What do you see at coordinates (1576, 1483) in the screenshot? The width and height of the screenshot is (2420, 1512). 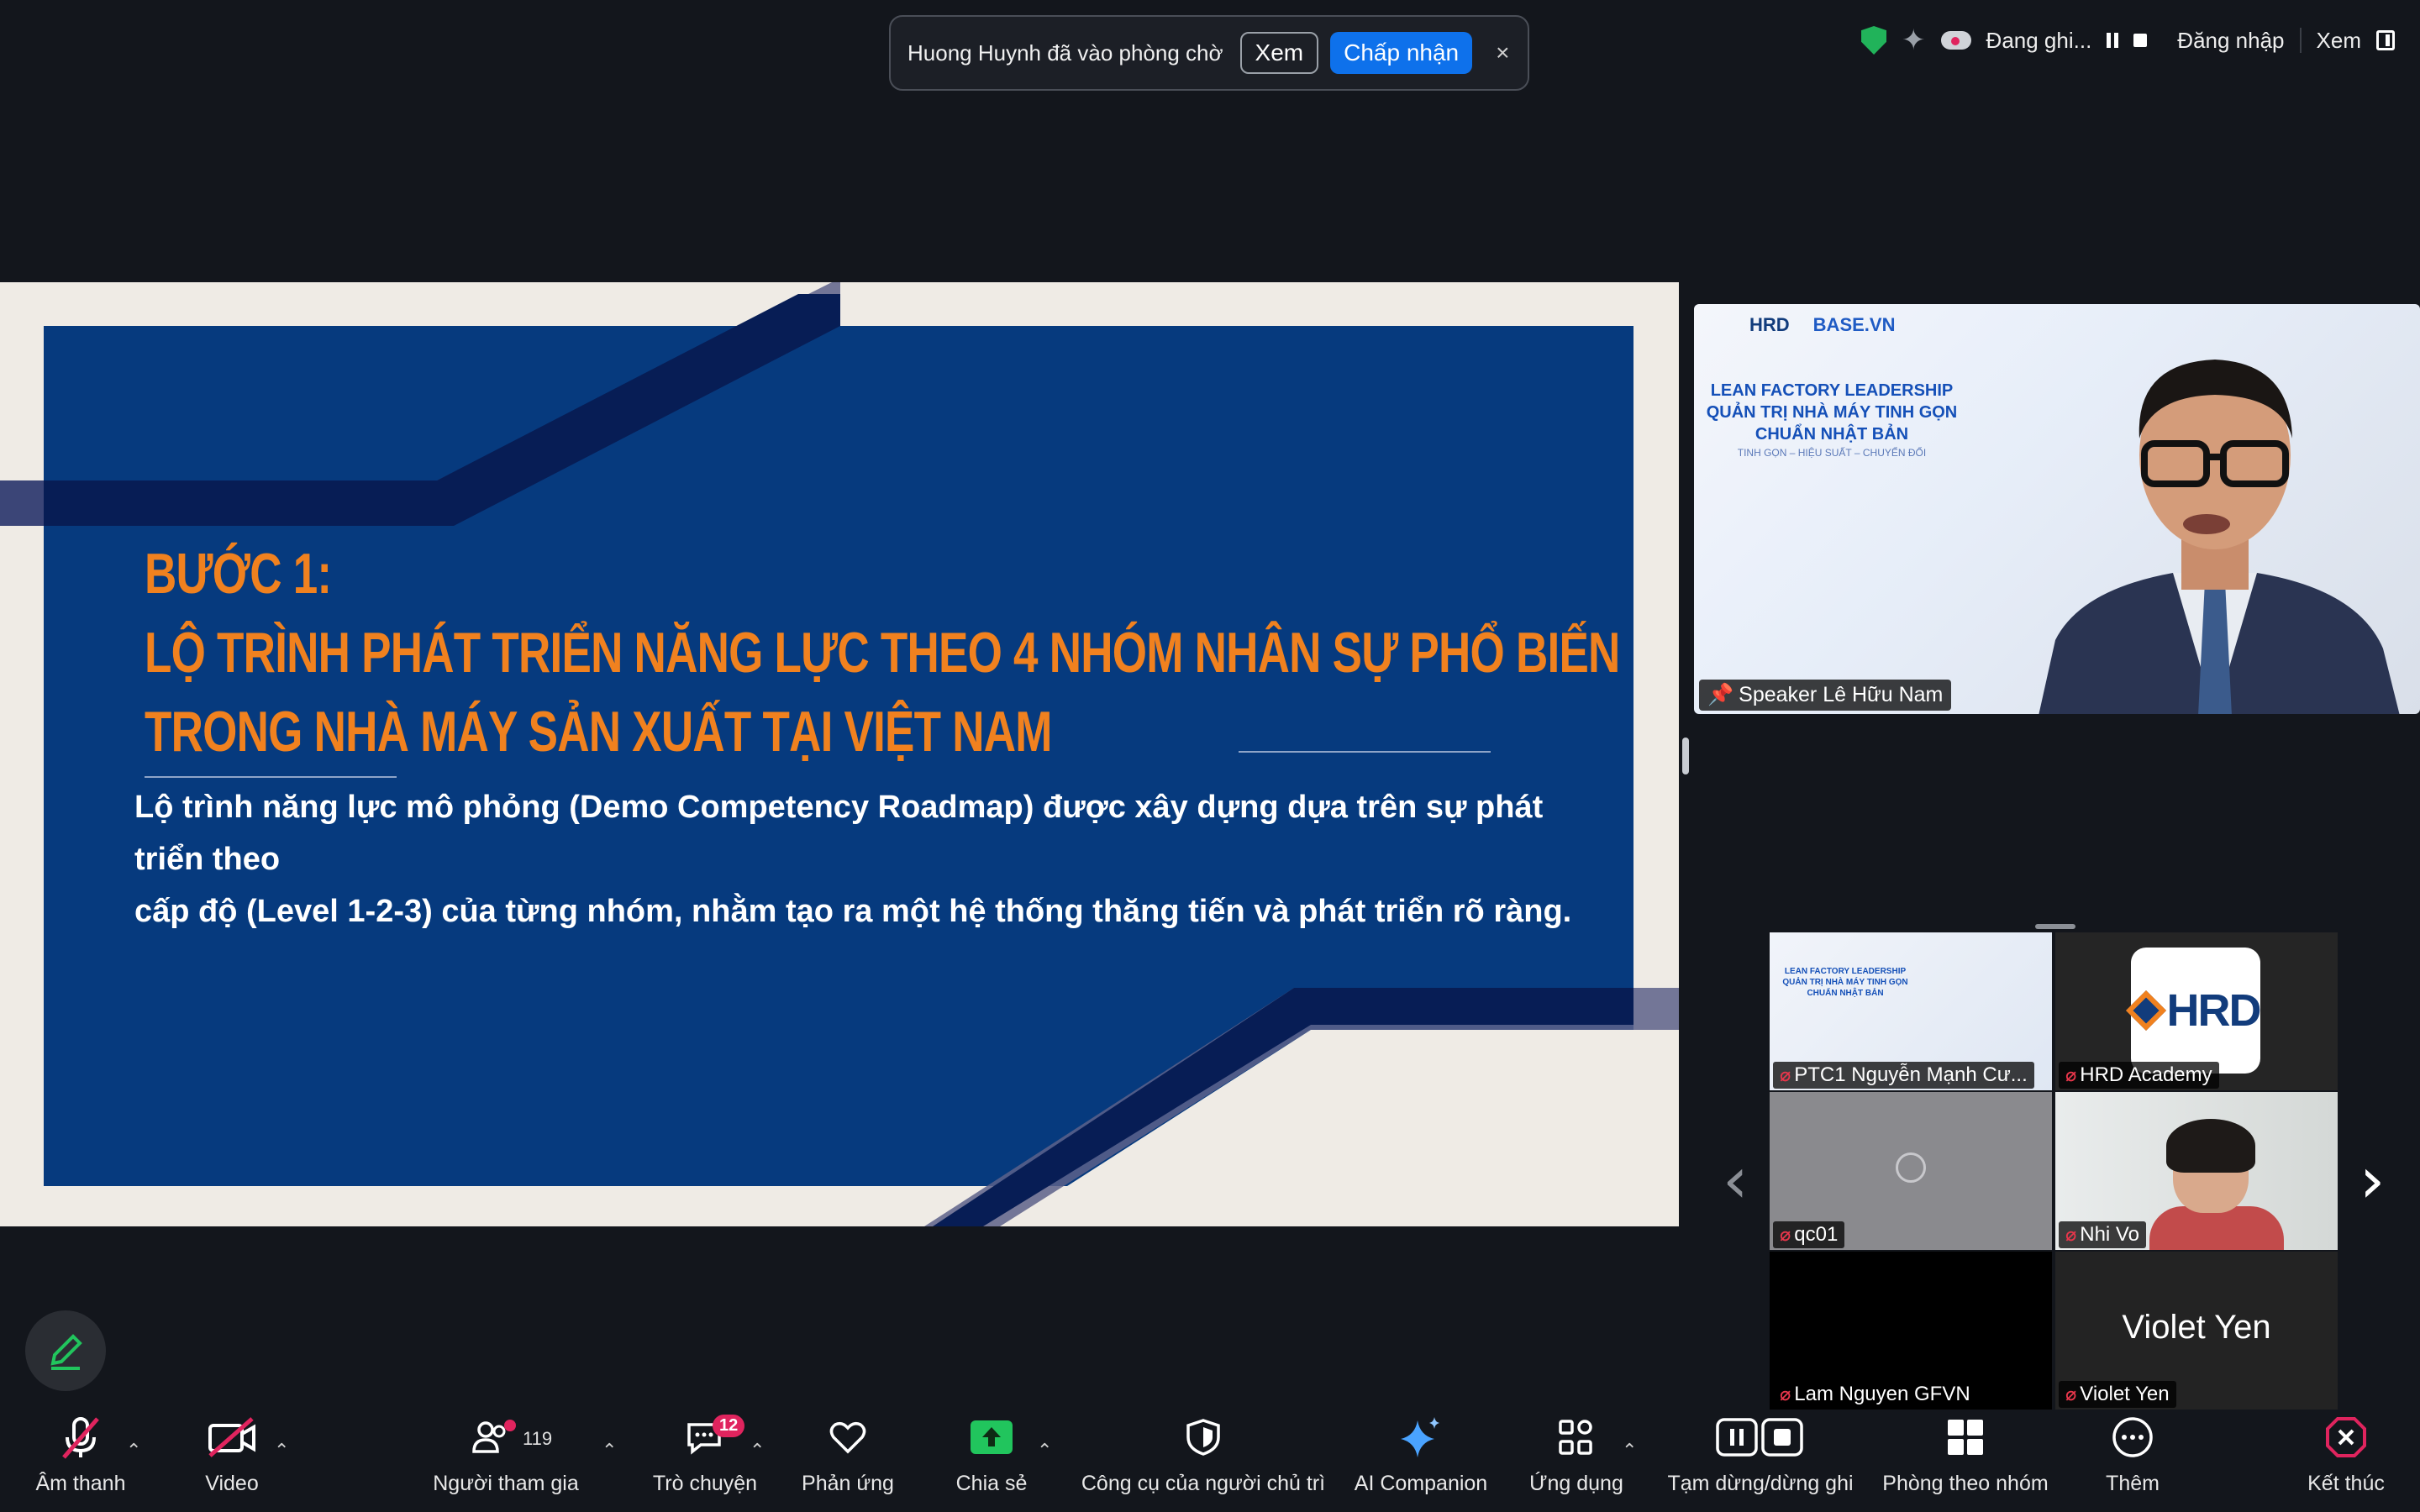 I see `apps-label: Ứng dụng` at bounding box center [1576, 1483].